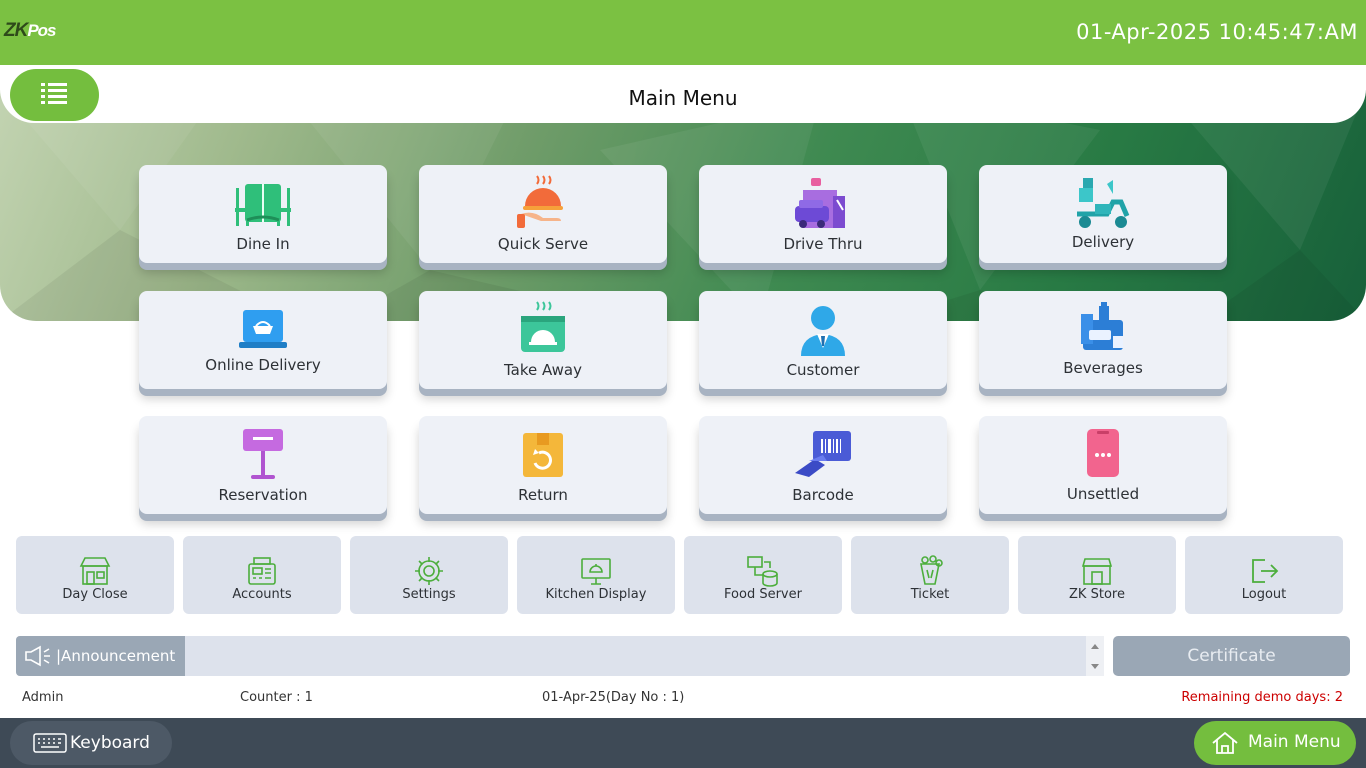  What do you see at coordinates (1265, 571) in the screenshot?
I see `logout-icon` at bounding box center [1265, 571].